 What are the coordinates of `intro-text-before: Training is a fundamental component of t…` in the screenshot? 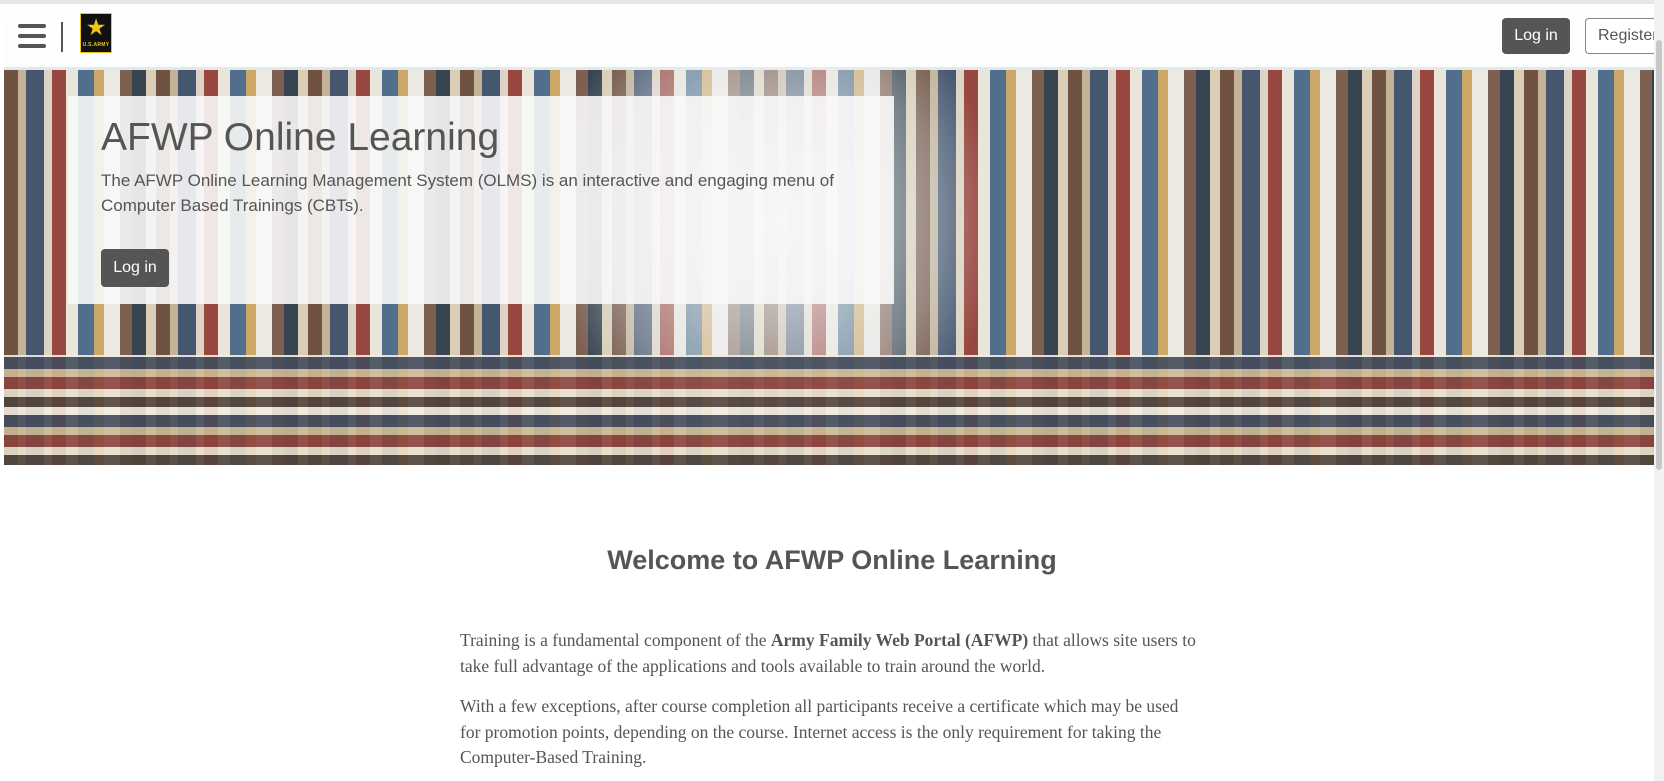 It's located at (615, 640).